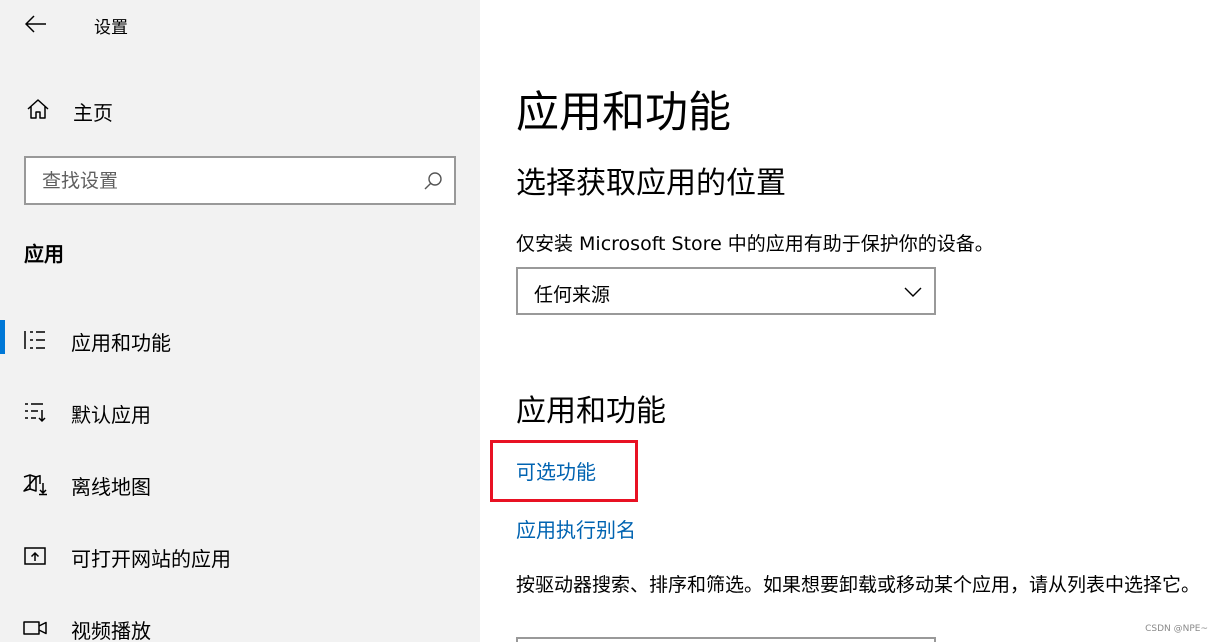  Describe the element at coordinates (38, 109) in the screenshot. I see `home-icon` at that location.